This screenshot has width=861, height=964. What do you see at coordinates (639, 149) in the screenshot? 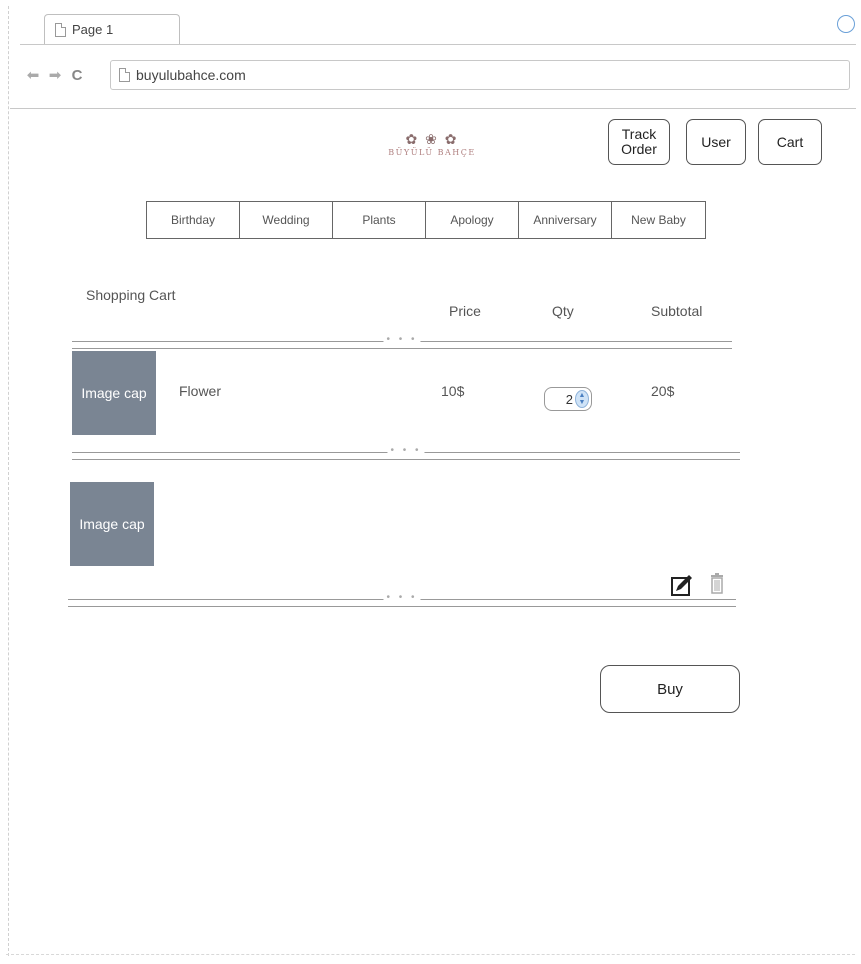
I see `track-order-label-2: Order` at bounding box center [639, 149].